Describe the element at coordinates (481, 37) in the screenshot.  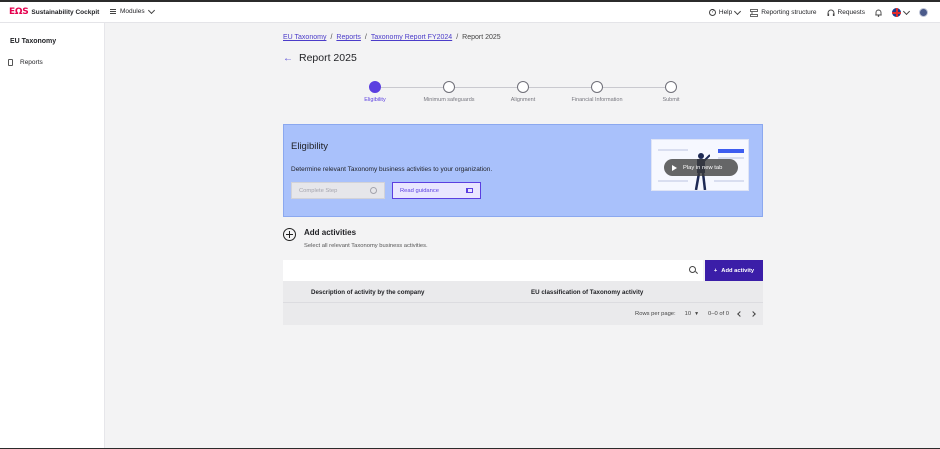
I see `breadcrumb-current: Report 2025` at that location.